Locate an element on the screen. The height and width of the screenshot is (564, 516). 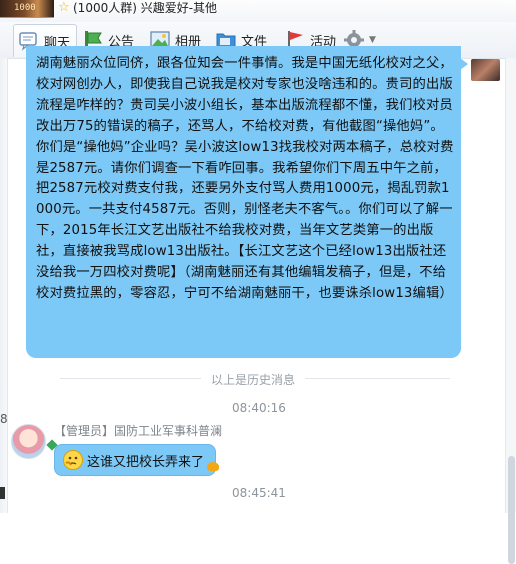
message-timestamp: 08:40:16 is located at coordinates (259, 408).